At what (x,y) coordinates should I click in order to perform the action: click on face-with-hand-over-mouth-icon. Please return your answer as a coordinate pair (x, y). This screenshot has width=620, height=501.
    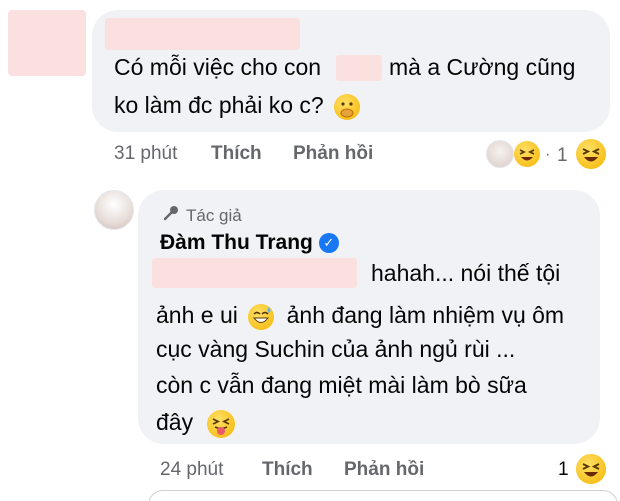
    Looking at the image, I should click on (347, 106).